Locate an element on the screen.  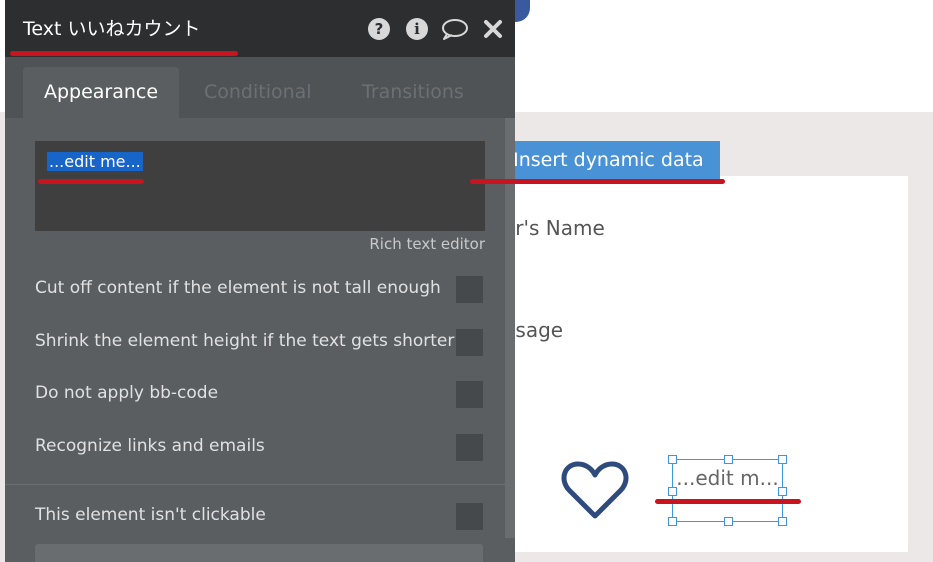
tab-transitions: Transitions is located at coordinates (413, 92).